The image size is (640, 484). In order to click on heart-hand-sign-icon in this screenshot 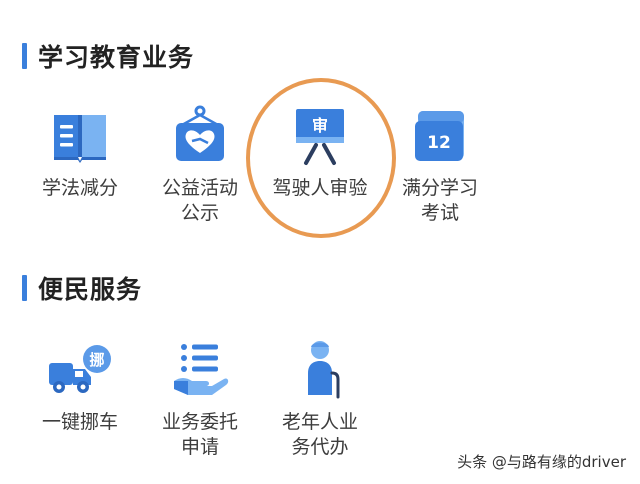, I will do `click(200, 133)`.